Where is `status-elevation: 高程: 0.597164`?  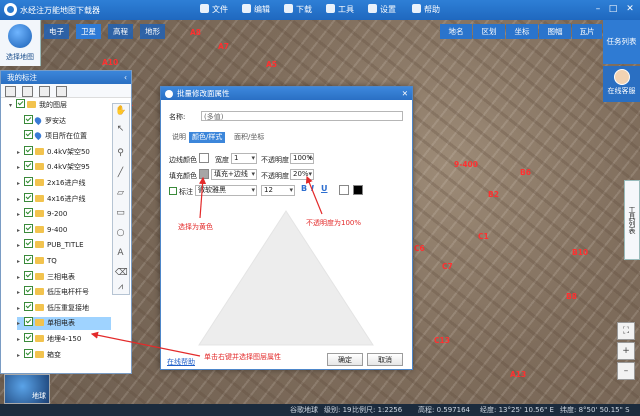
status-elevation: 高程: 0.597164 is located at coordinates (444, 410).